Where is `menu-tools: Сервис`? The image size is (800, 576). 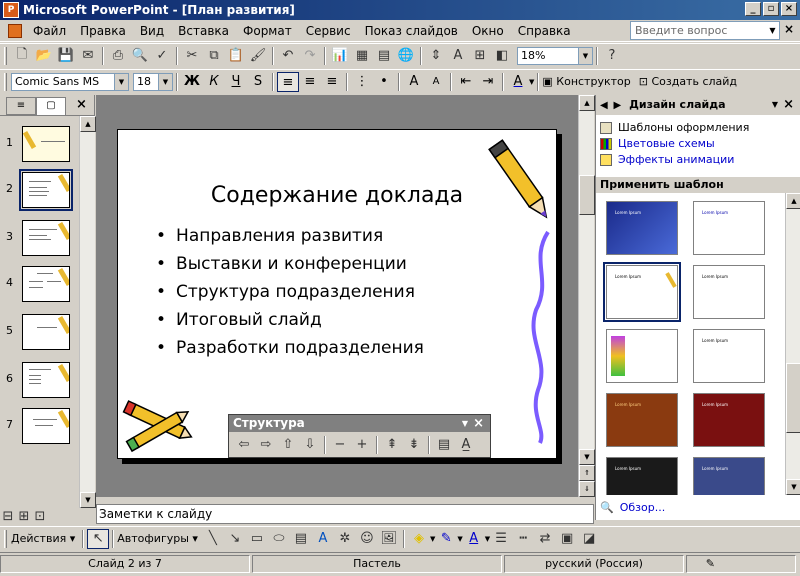 menu-tools: Сервис is located at coordinates (328, 31).